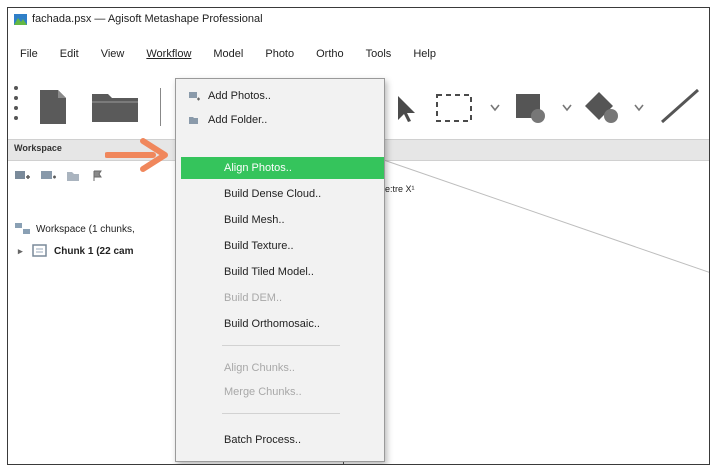 This screenshot has height=469, width=715. Describe the element at coordinates (136, 155) in the screenshot. I see `annotation-arrow-icon` at that location.